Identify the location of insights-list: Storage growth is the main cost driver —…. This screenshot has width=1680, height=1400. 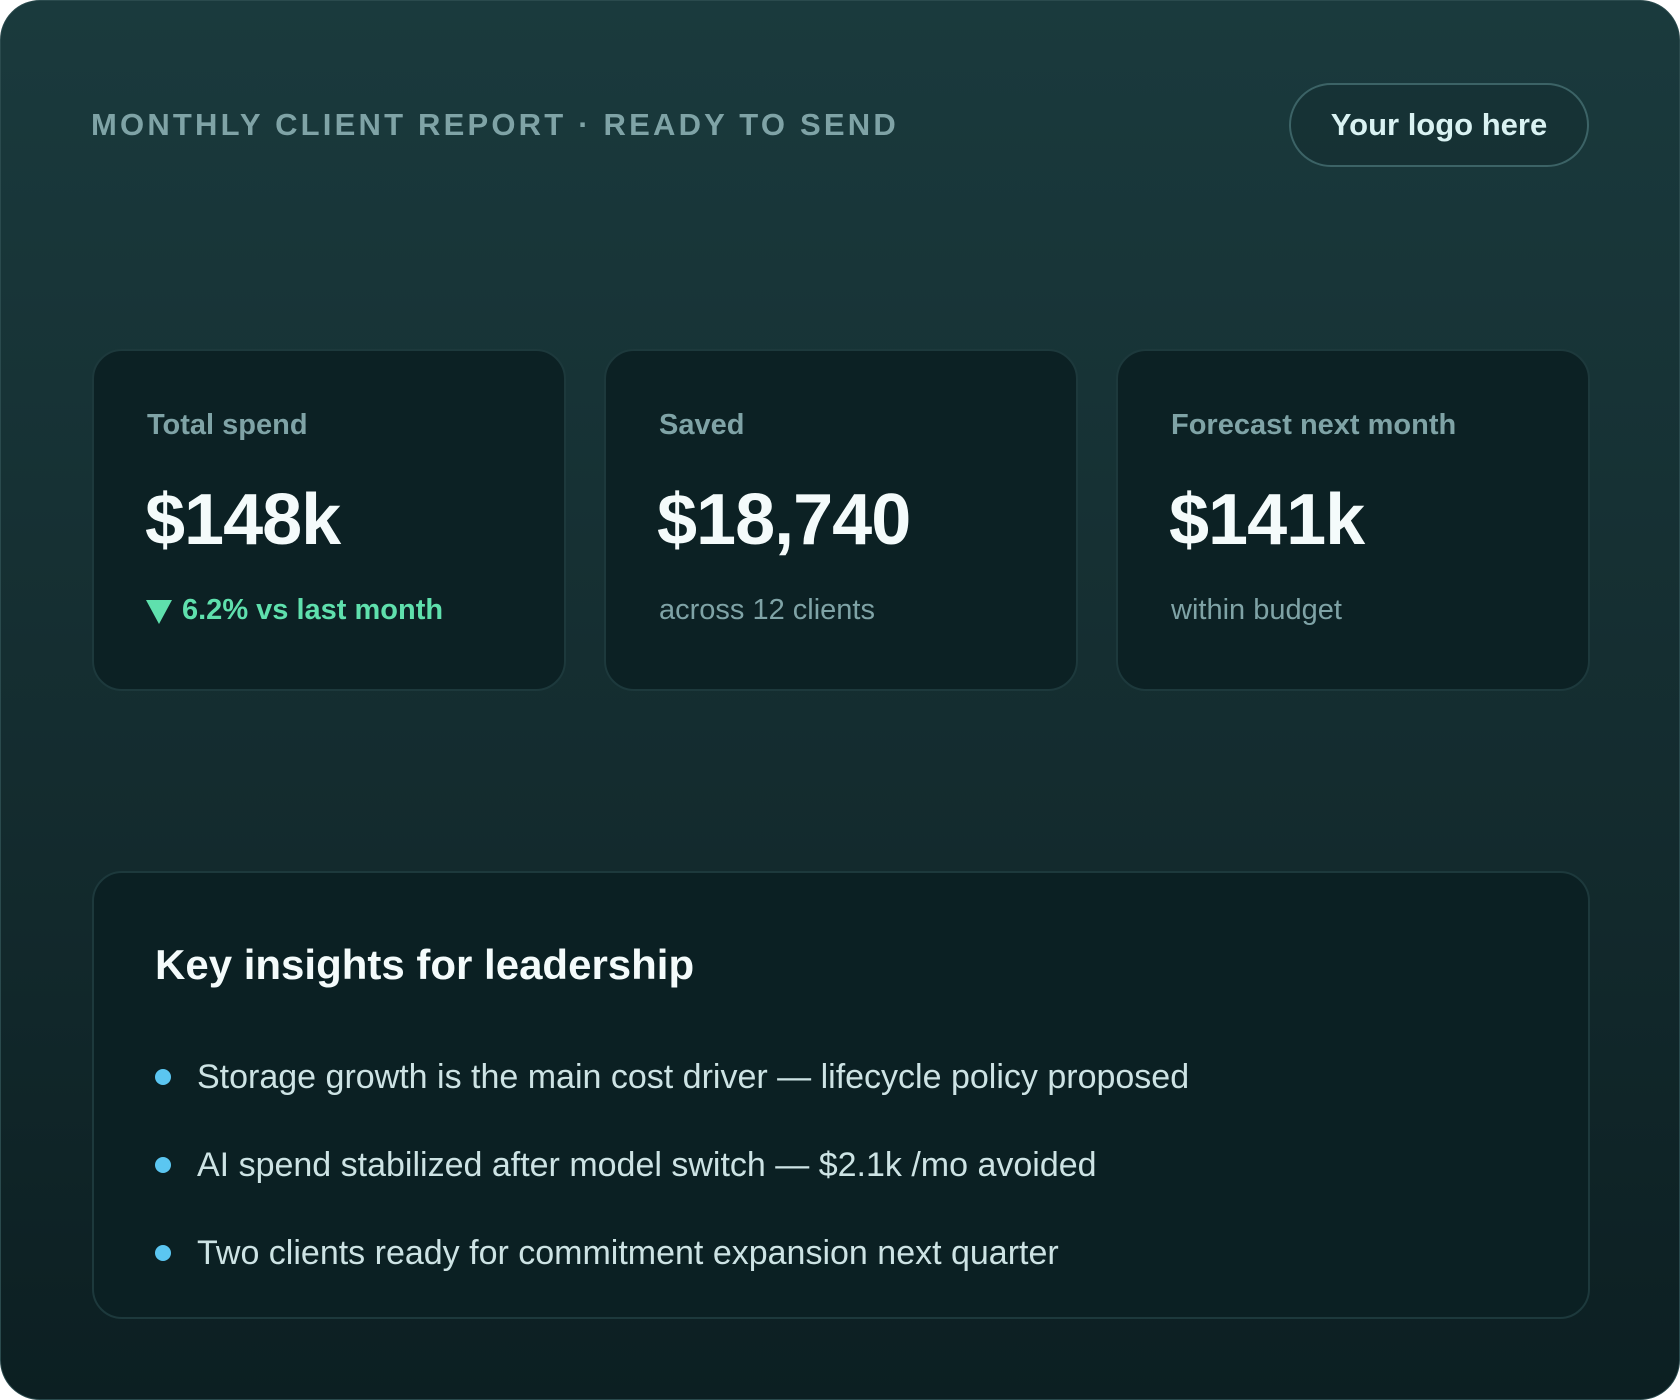
(672, 1165).